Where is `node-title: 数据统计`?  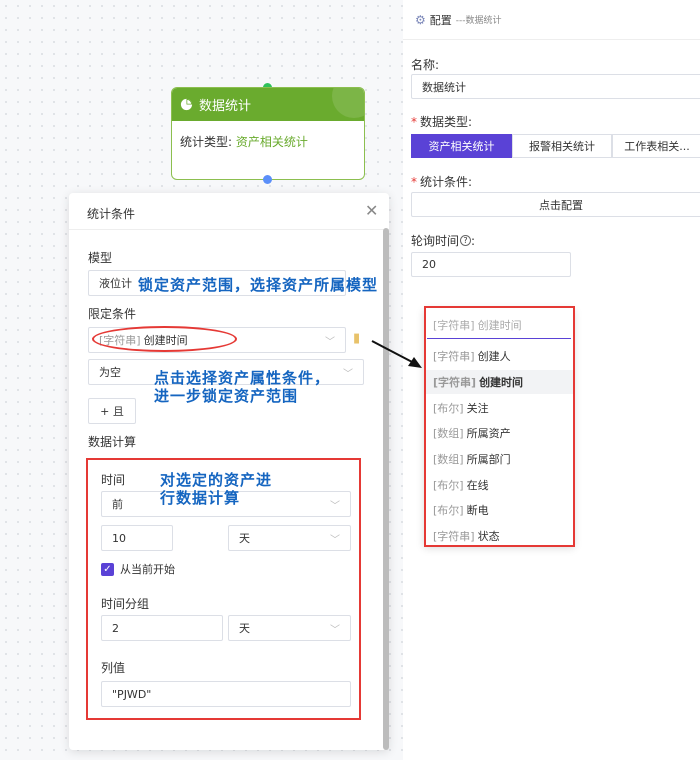 node-title: 数据统计 is located at coordinates (225, 106).